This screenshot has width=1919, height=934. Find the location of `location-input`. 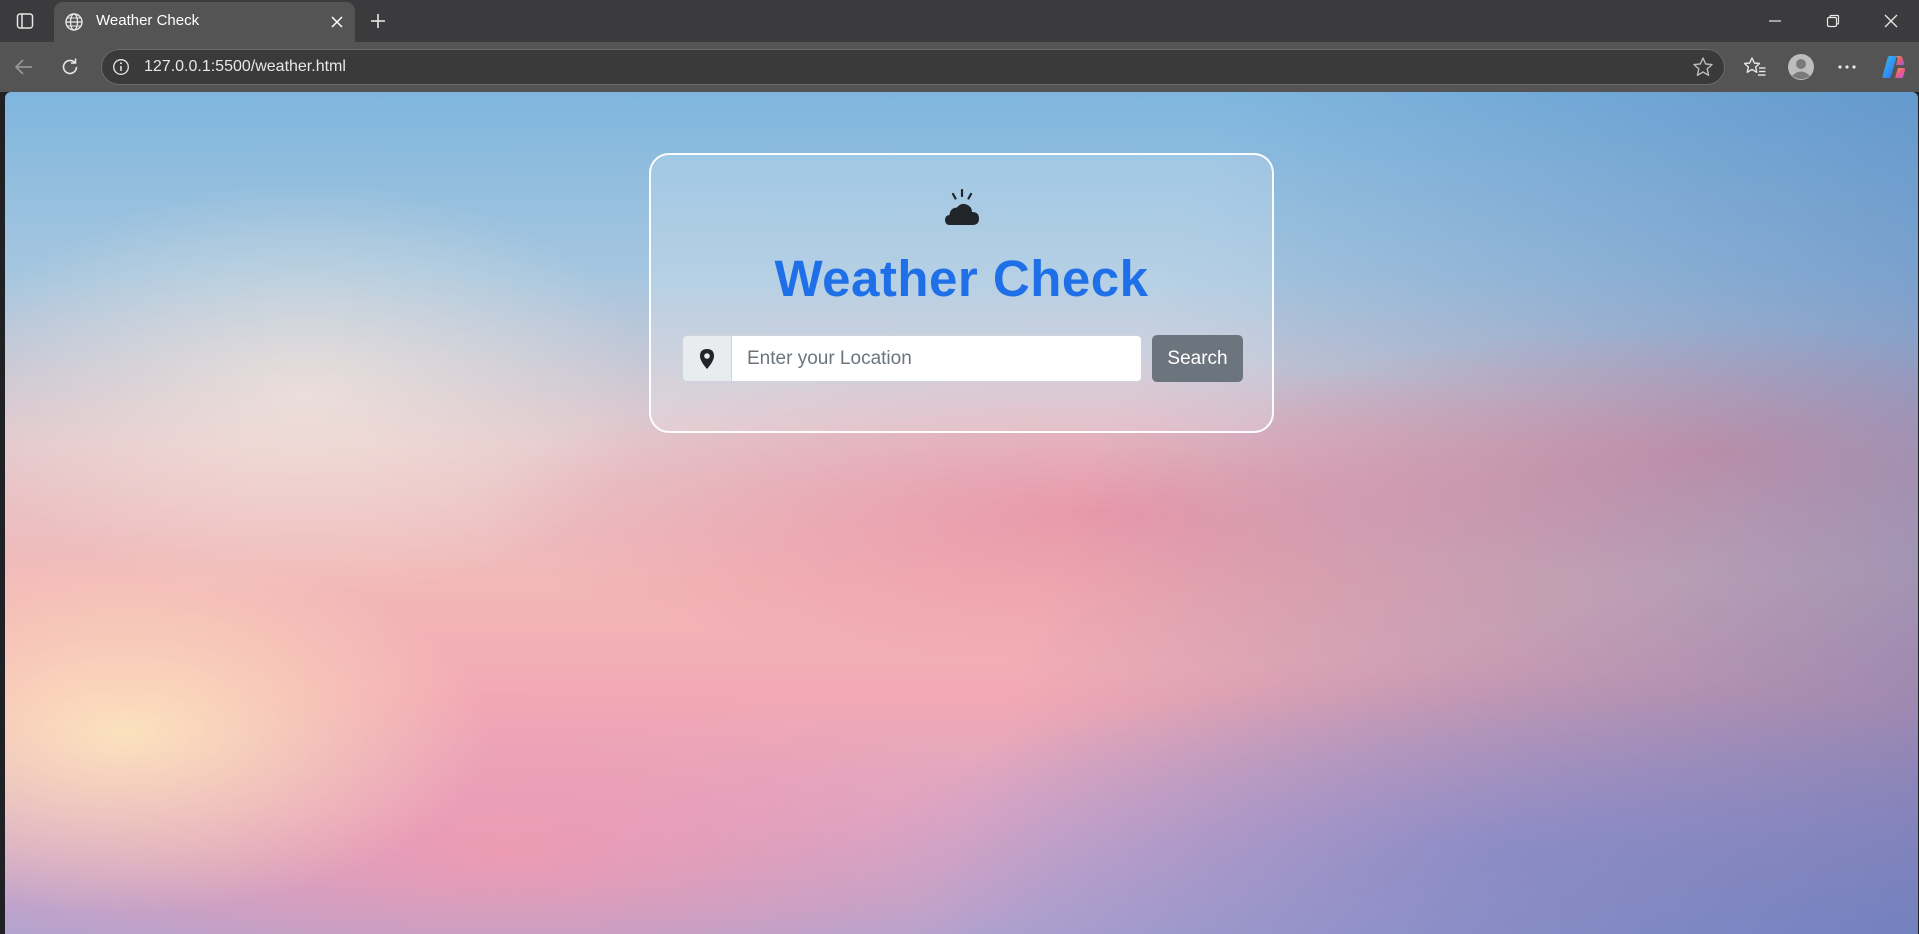

location-input is located at coordinates (936, 358).